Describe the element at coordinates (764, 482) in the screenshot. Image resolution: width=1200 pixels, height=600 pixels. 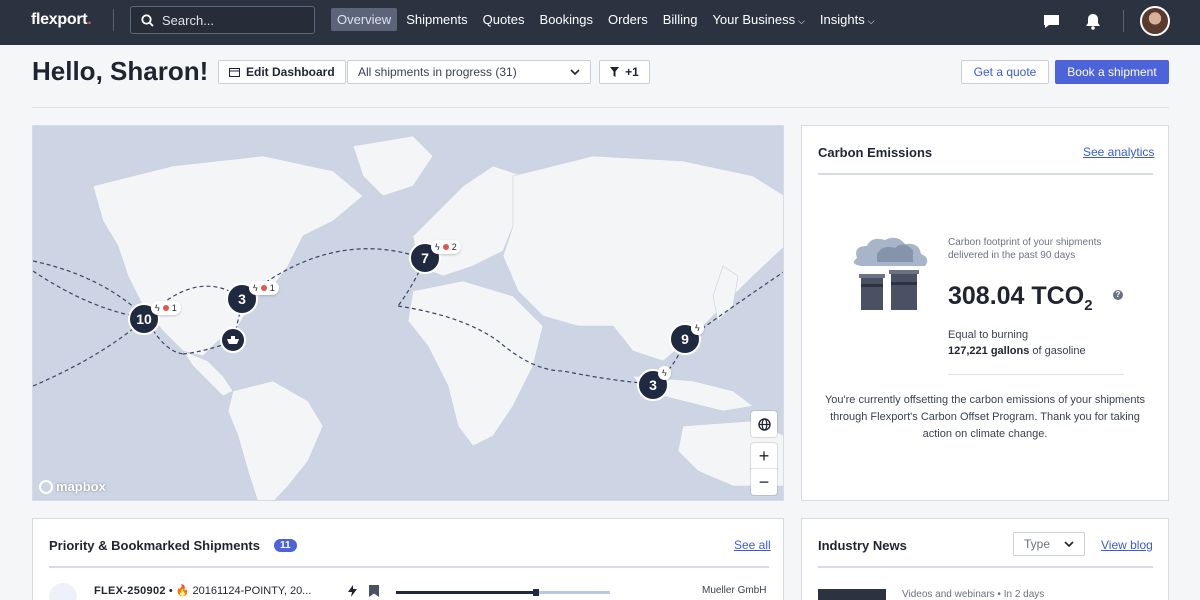
I see `zoom-out-button: −` at that location.